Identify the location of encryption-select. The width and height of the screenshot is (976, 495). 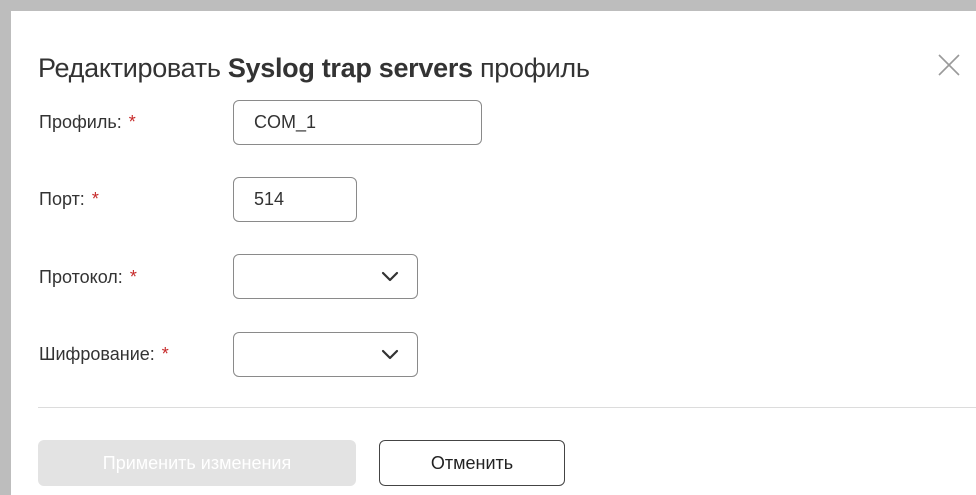
(325, 354).